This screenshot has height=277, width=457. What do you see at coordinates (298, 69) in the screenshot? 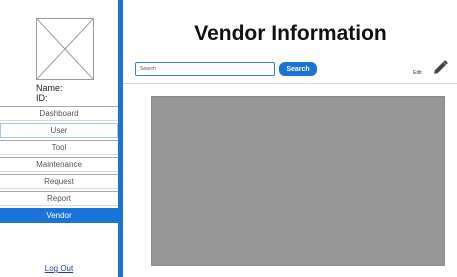
I see `search-button: Search` at bounding box center [298, 69].